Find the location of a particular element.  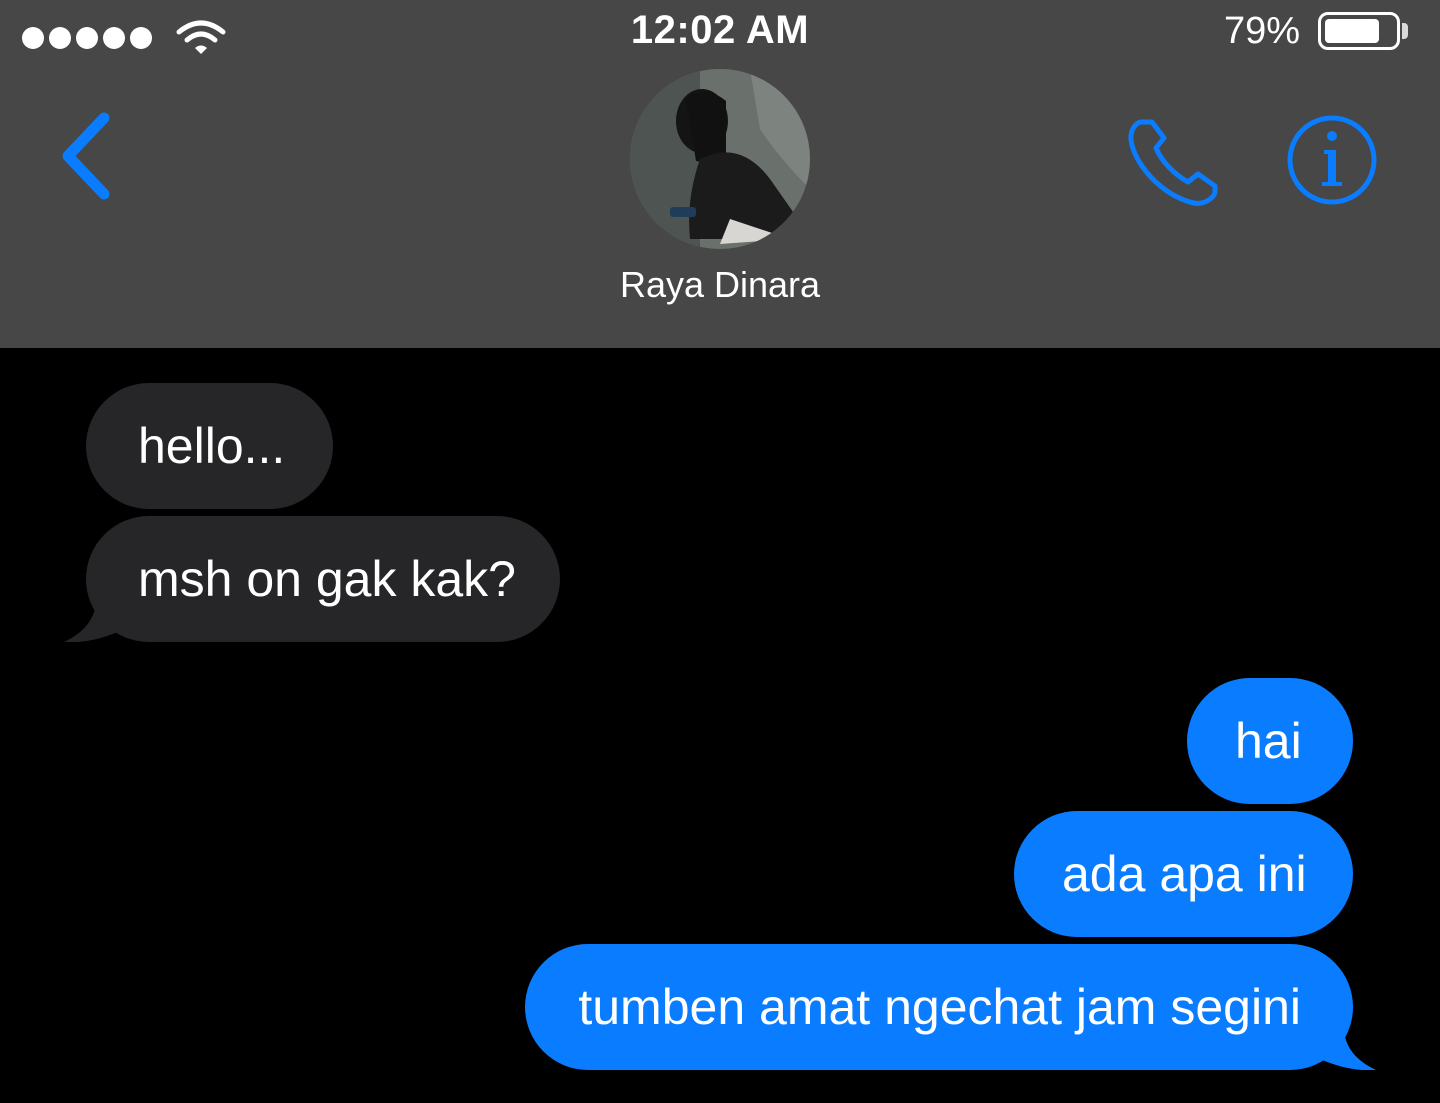

outgoing-message-bubble: hai is located at coordinates (1270, 741).